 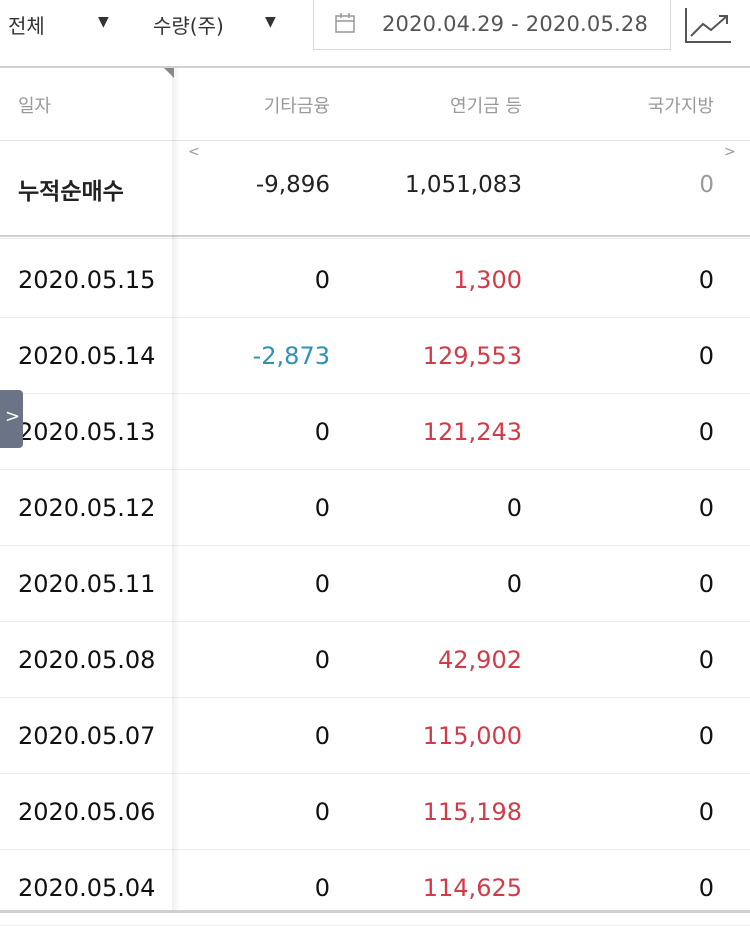 I want to click on row-pension: 42,902, so click(x=480, y=660).